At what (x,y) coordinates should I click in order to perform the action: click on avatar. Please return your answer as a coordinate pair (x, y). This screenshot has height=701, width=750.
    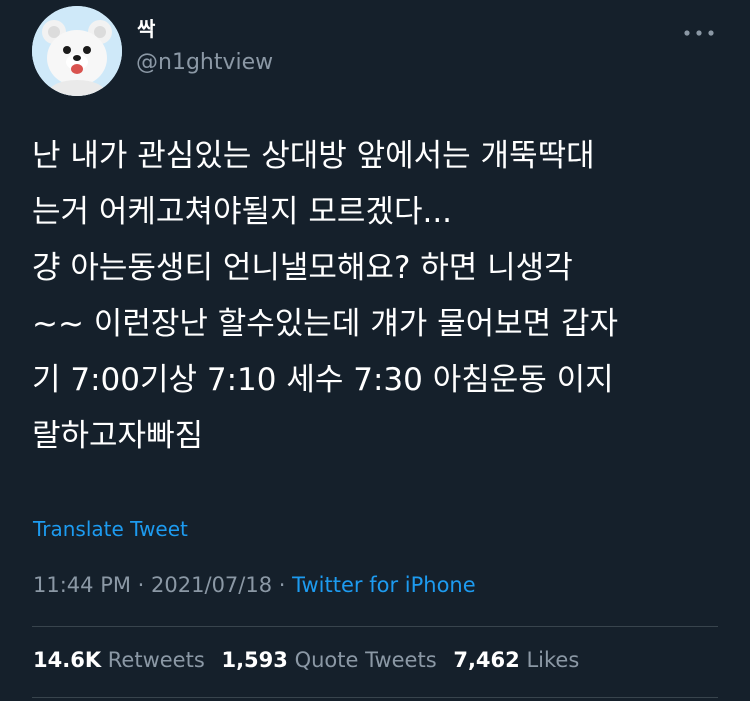
    Looking at the image, I should click on (77, 51).